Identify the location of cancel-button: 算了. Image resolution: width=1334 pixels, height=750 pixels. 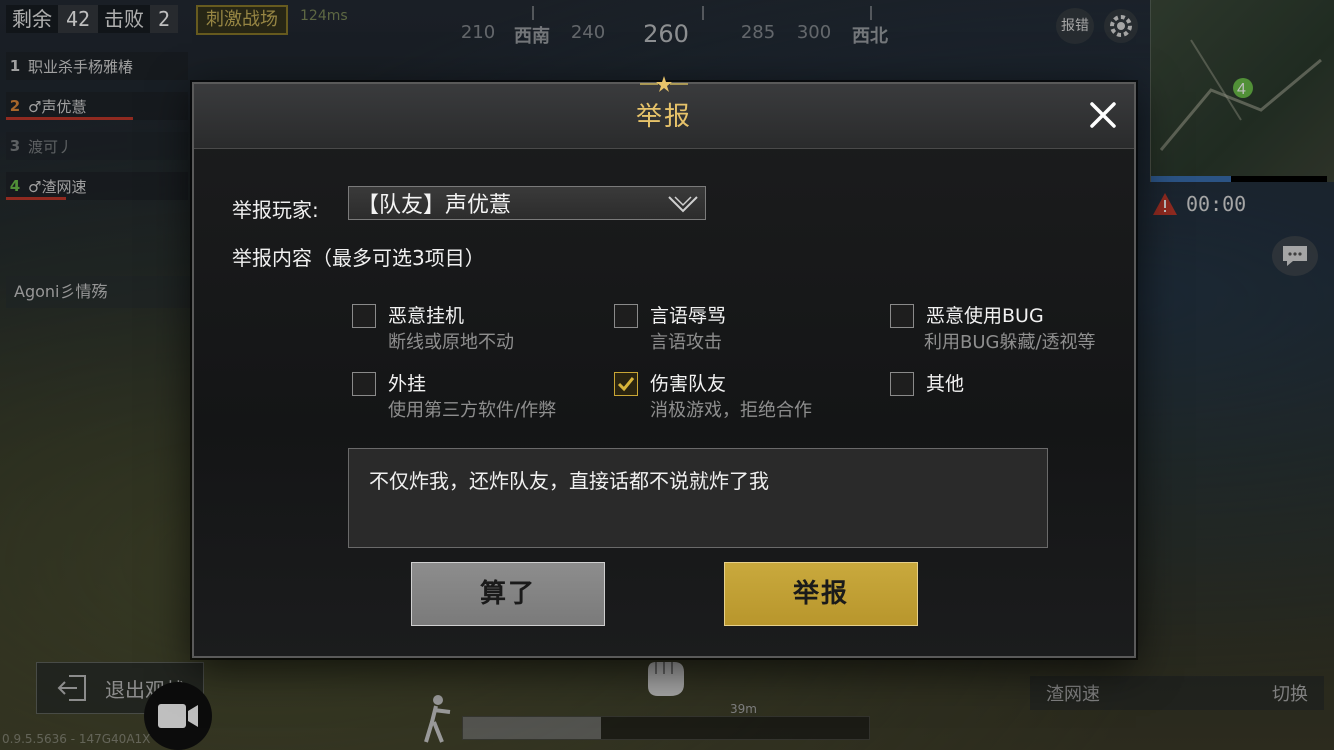
(508, 594).